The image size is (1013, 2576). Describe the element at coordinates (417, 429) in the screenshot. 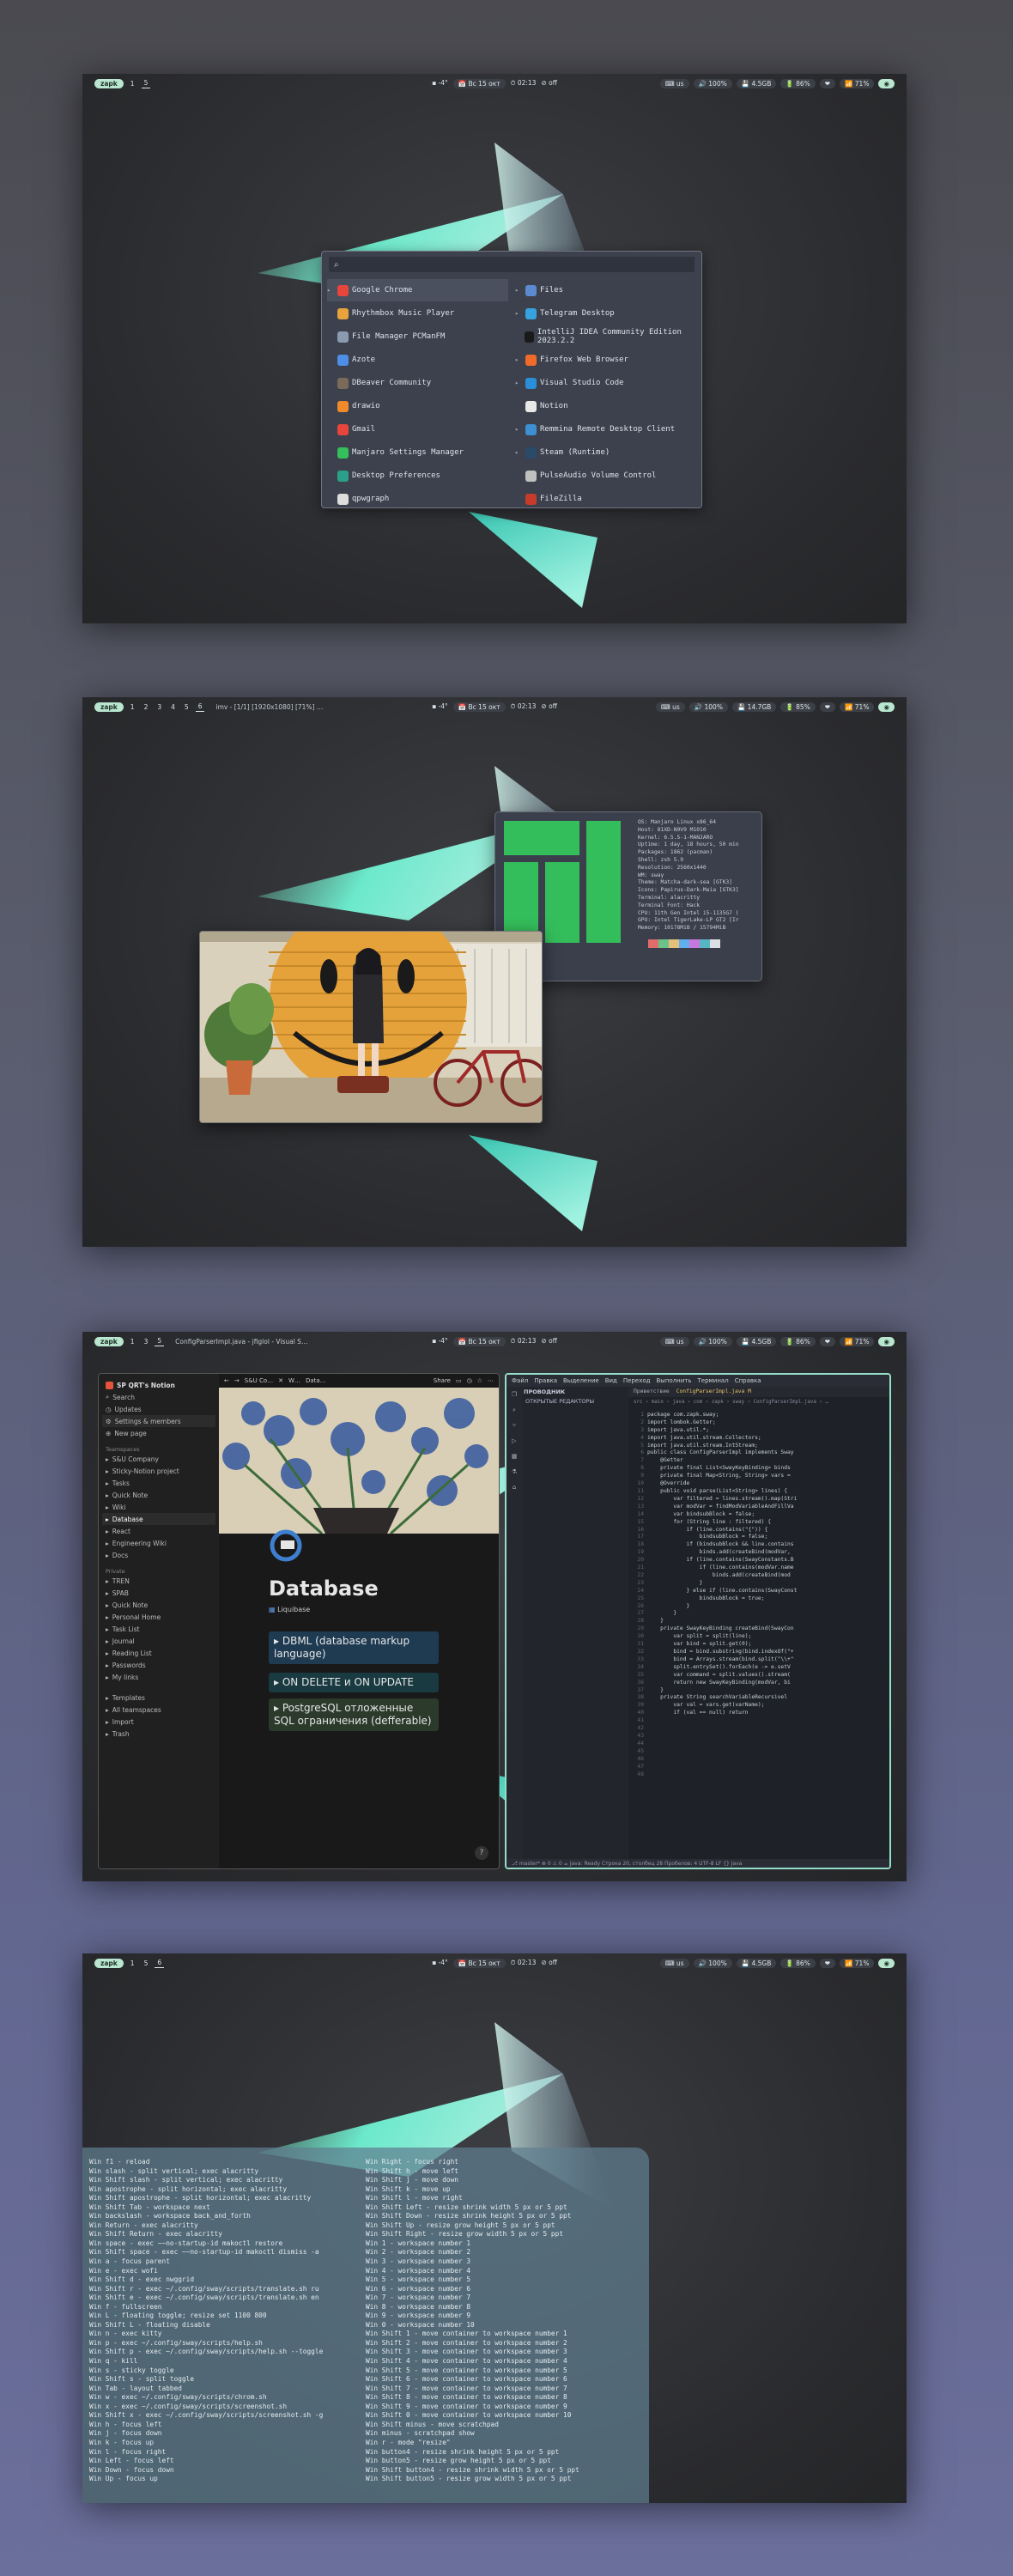

I see `launcher-item: Gmail` at that location.